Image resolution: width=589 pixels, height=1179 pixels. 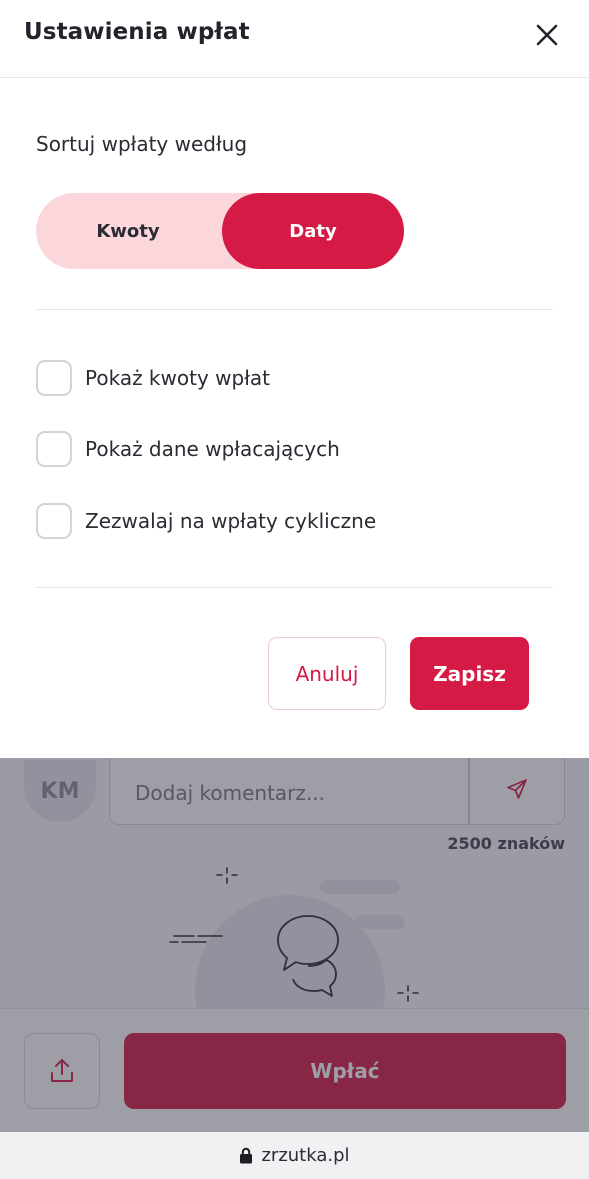 What do you see at coordinates (128, 231) in the screenshot?
I see `sort-option-amount: Kwoty` at bounding box center [128, 231].